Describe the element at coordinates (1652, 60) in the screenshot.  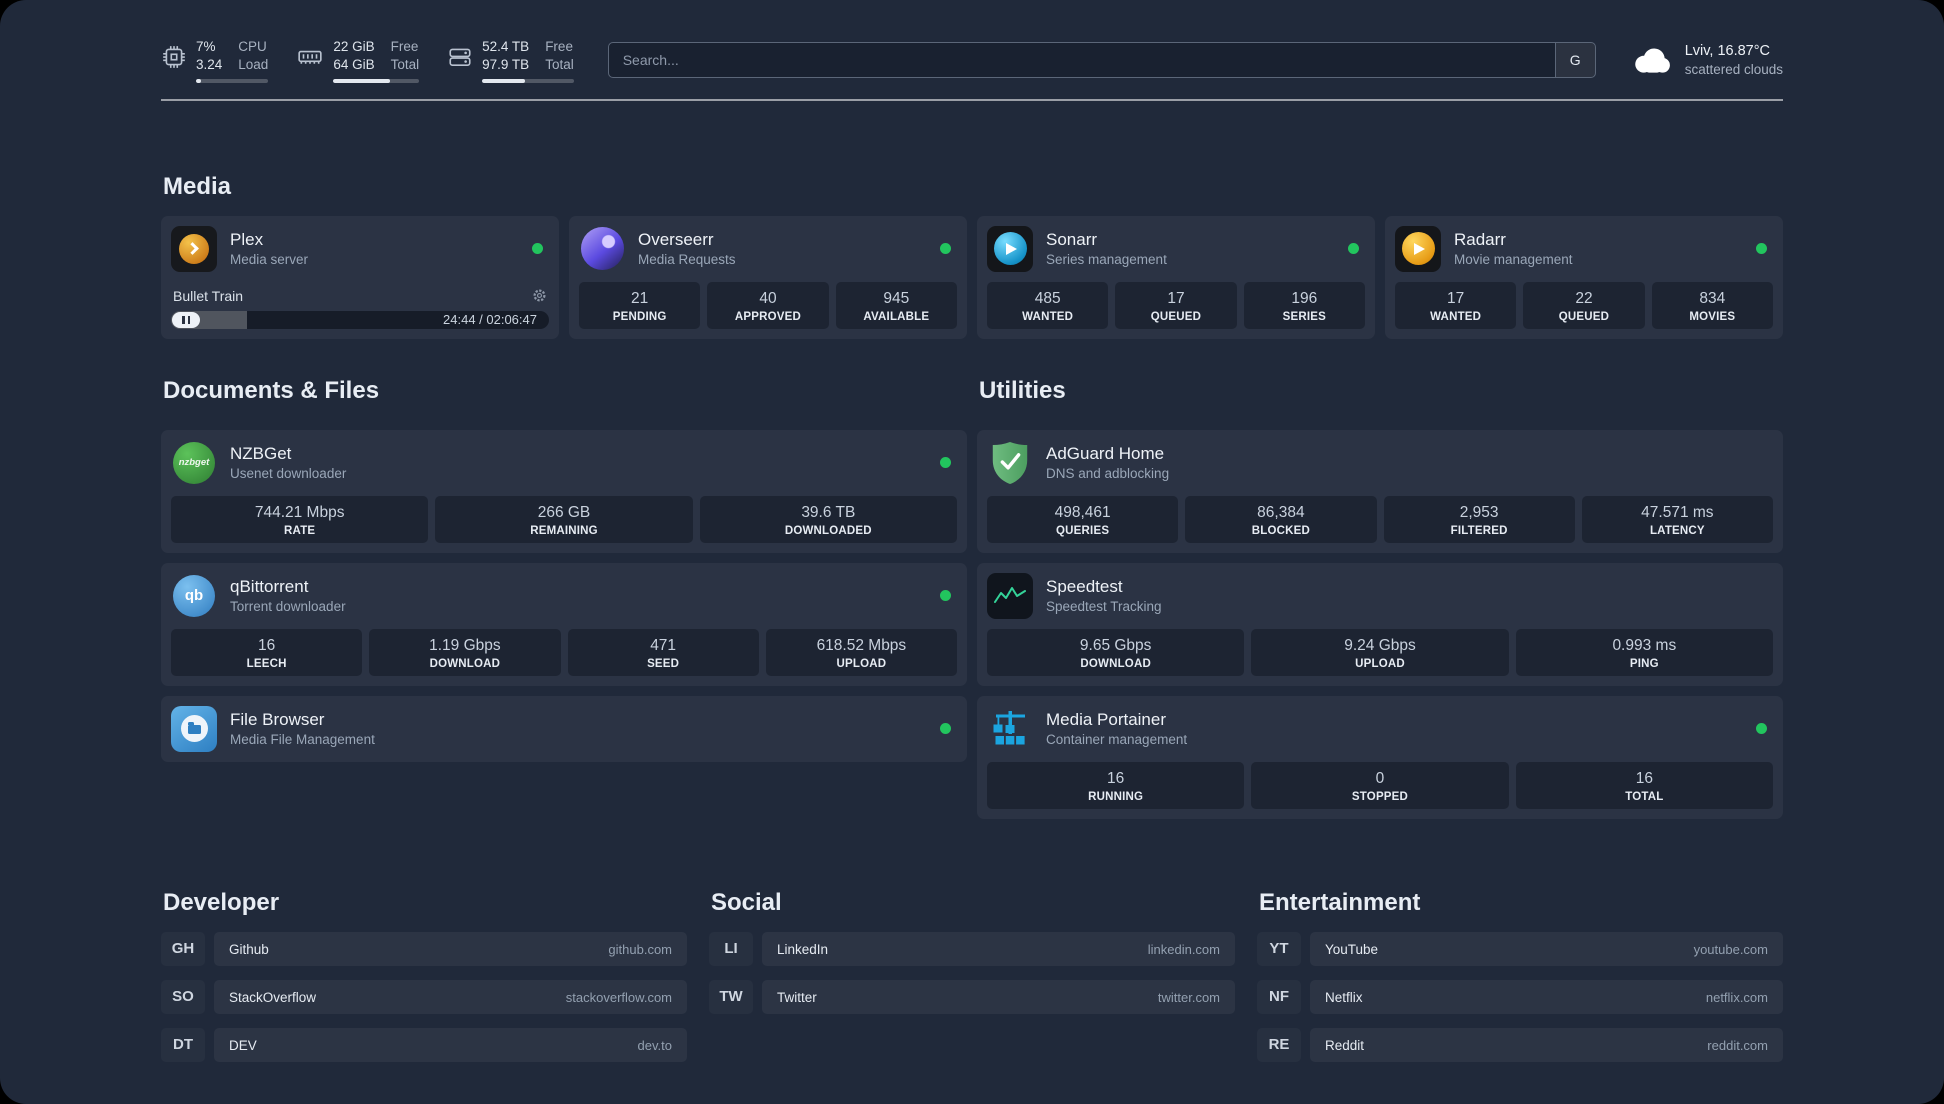
I see `cloud-icon` at that location.